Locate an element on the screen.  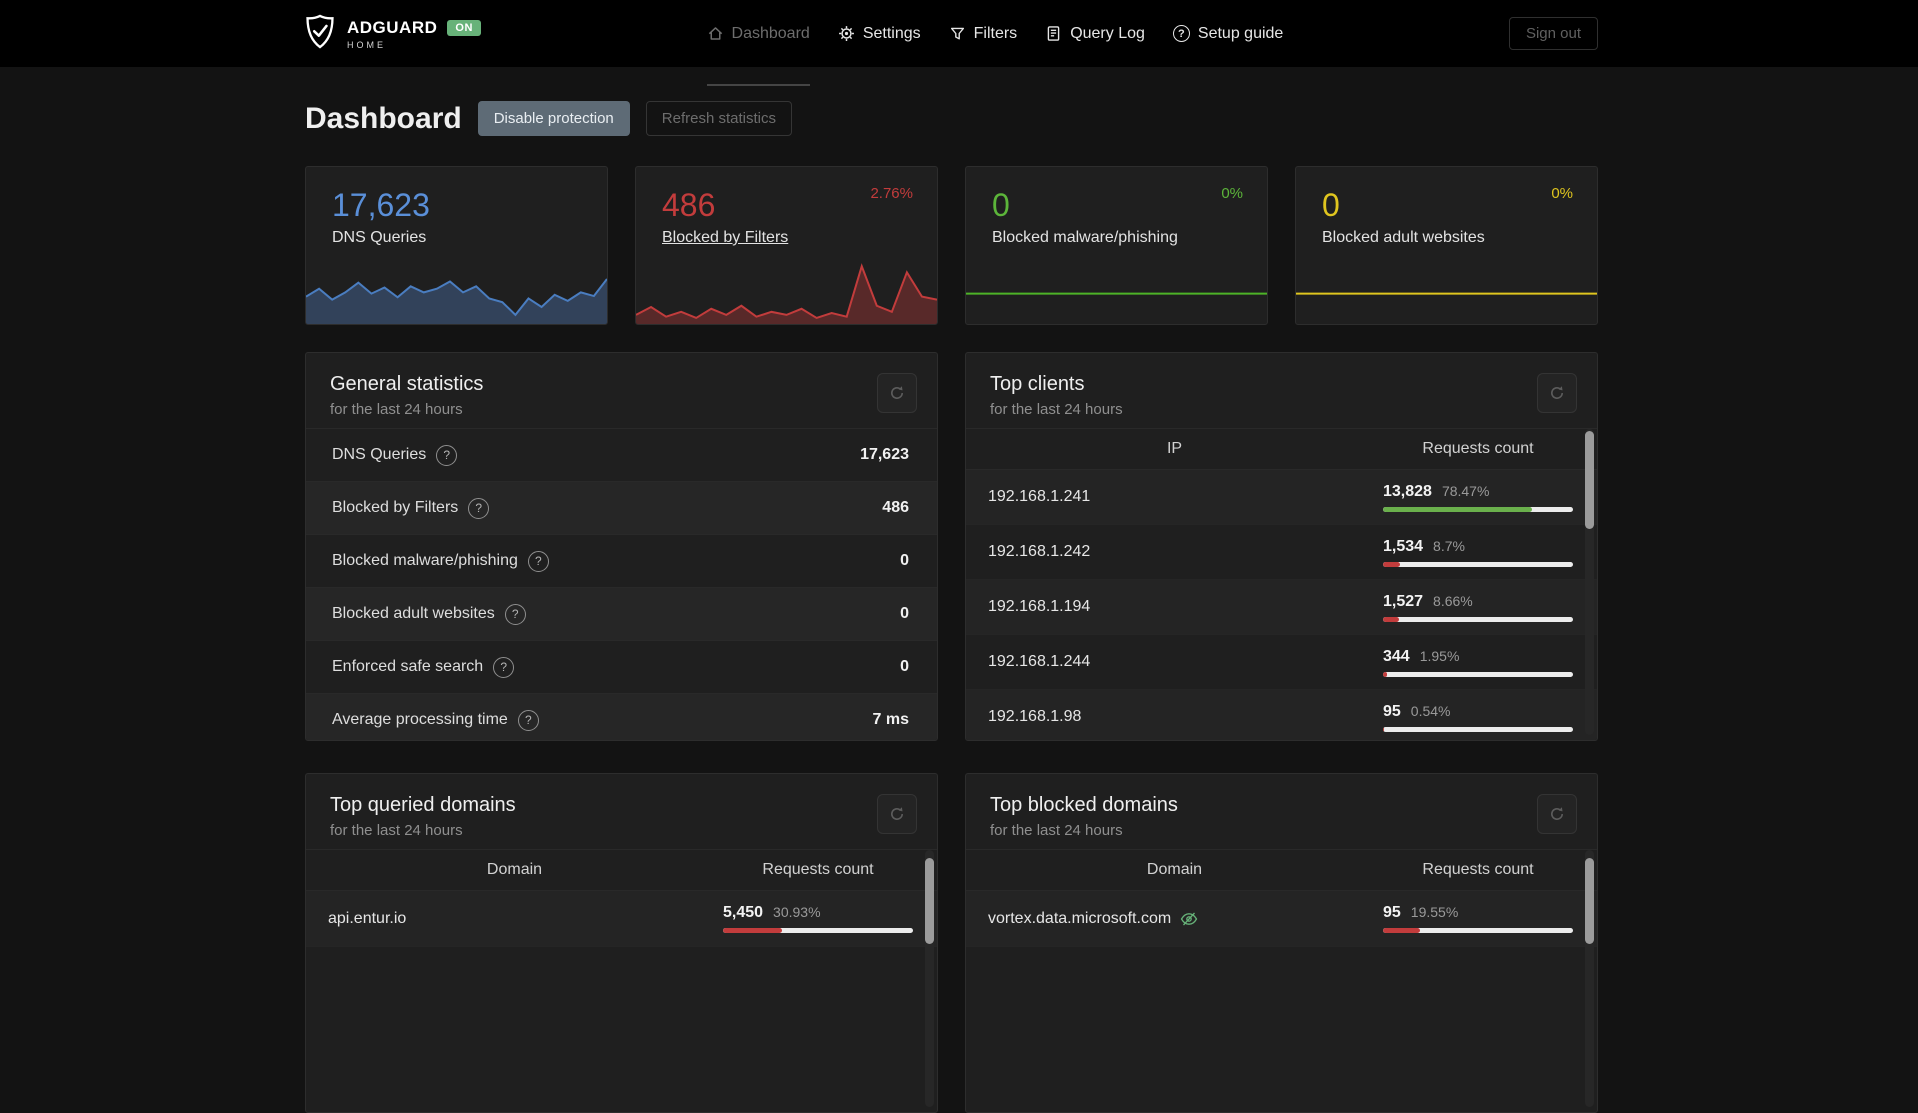
nav-item-label: Settings is located at coordinates (891, 33).